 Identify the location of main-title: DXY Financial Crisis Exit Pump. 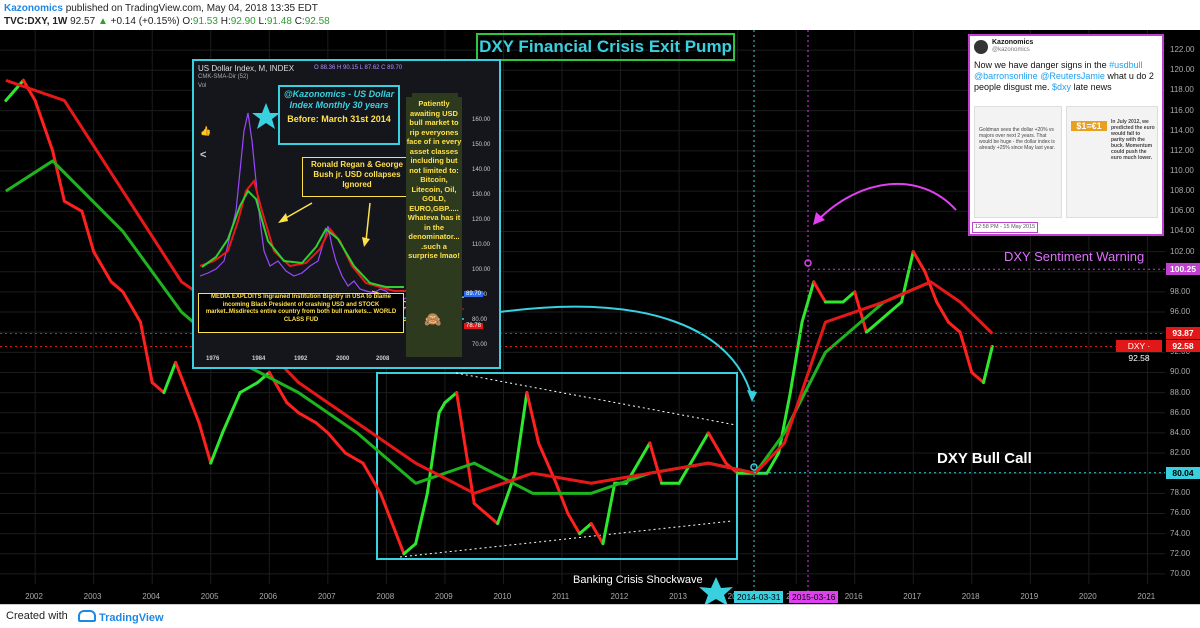
(605, 46).